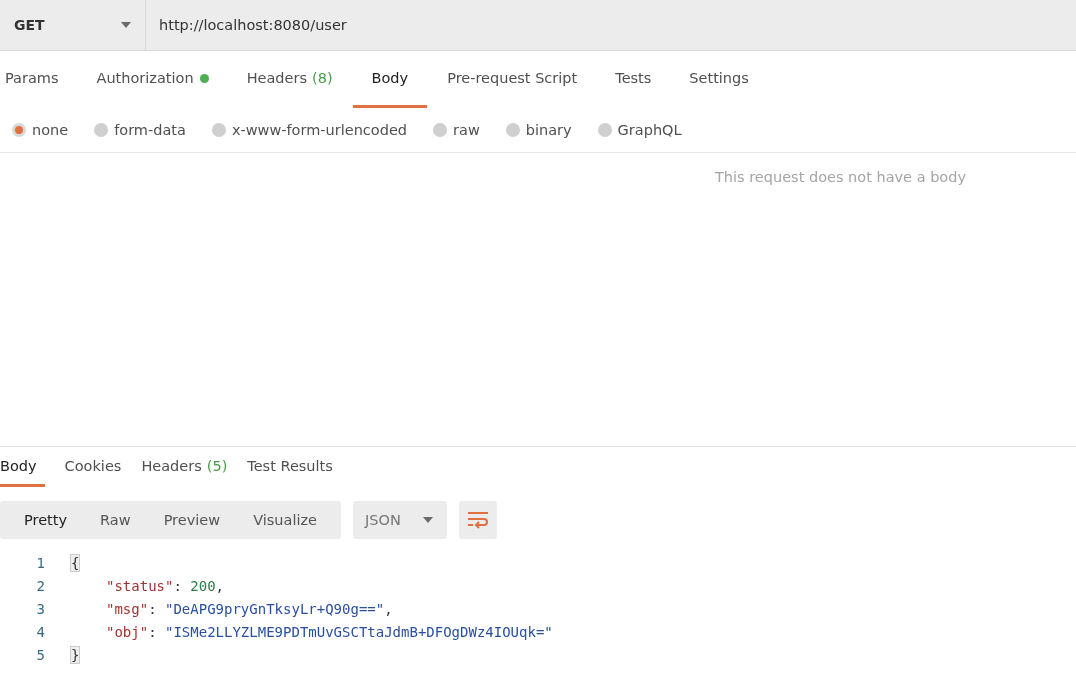 Image resolution: width=1076 pixels, height=688 pixels. I want to click on body-type-option: GraphQL, so click(639, 129).